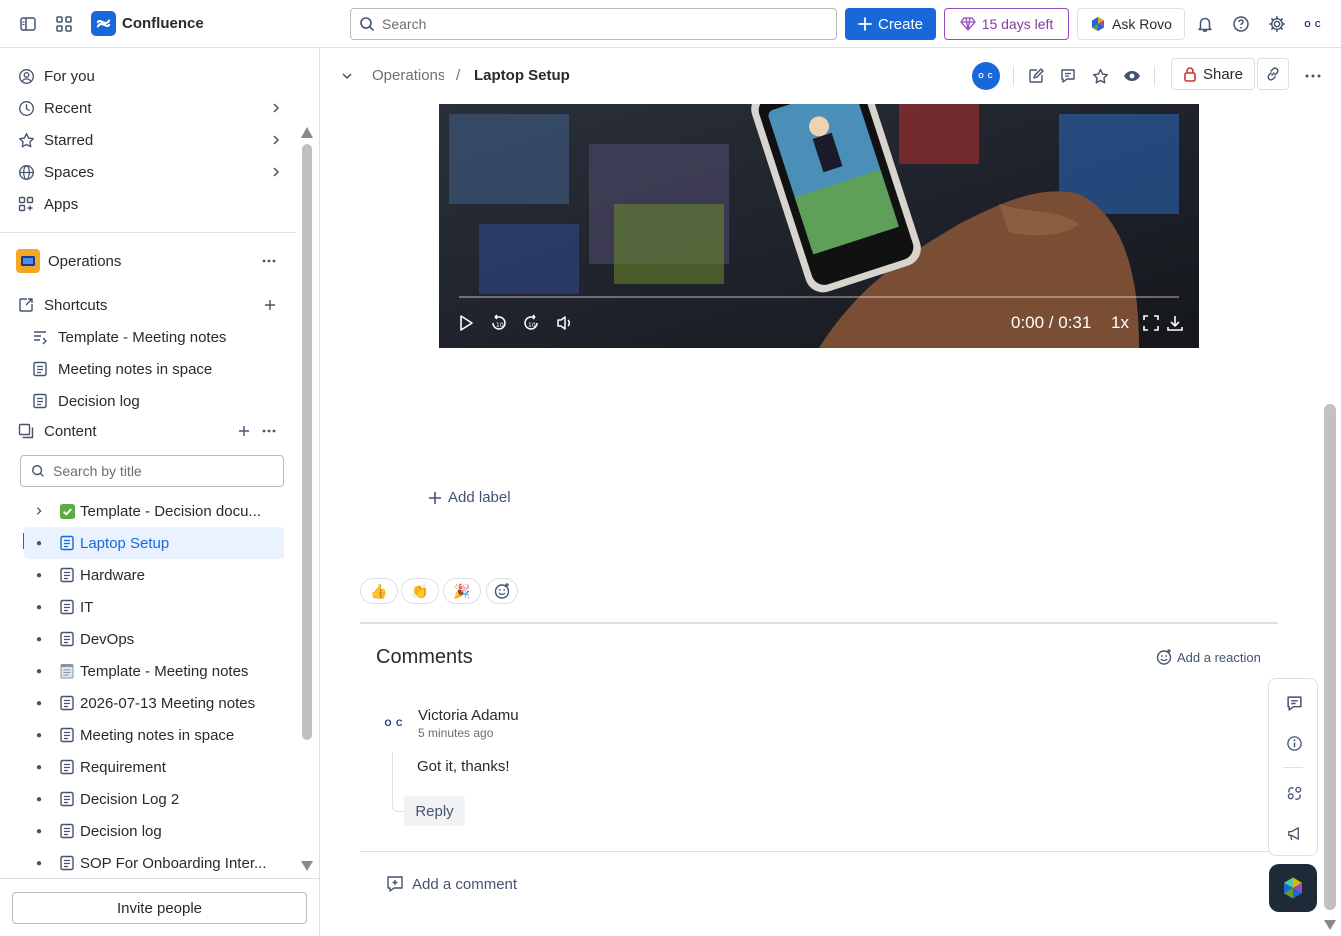 Image resolution: width=1341 pixels, height=936 pixels. Describe the element at coordinates (593, 24) in the screenshot. I see `search-input: Search` at that location.